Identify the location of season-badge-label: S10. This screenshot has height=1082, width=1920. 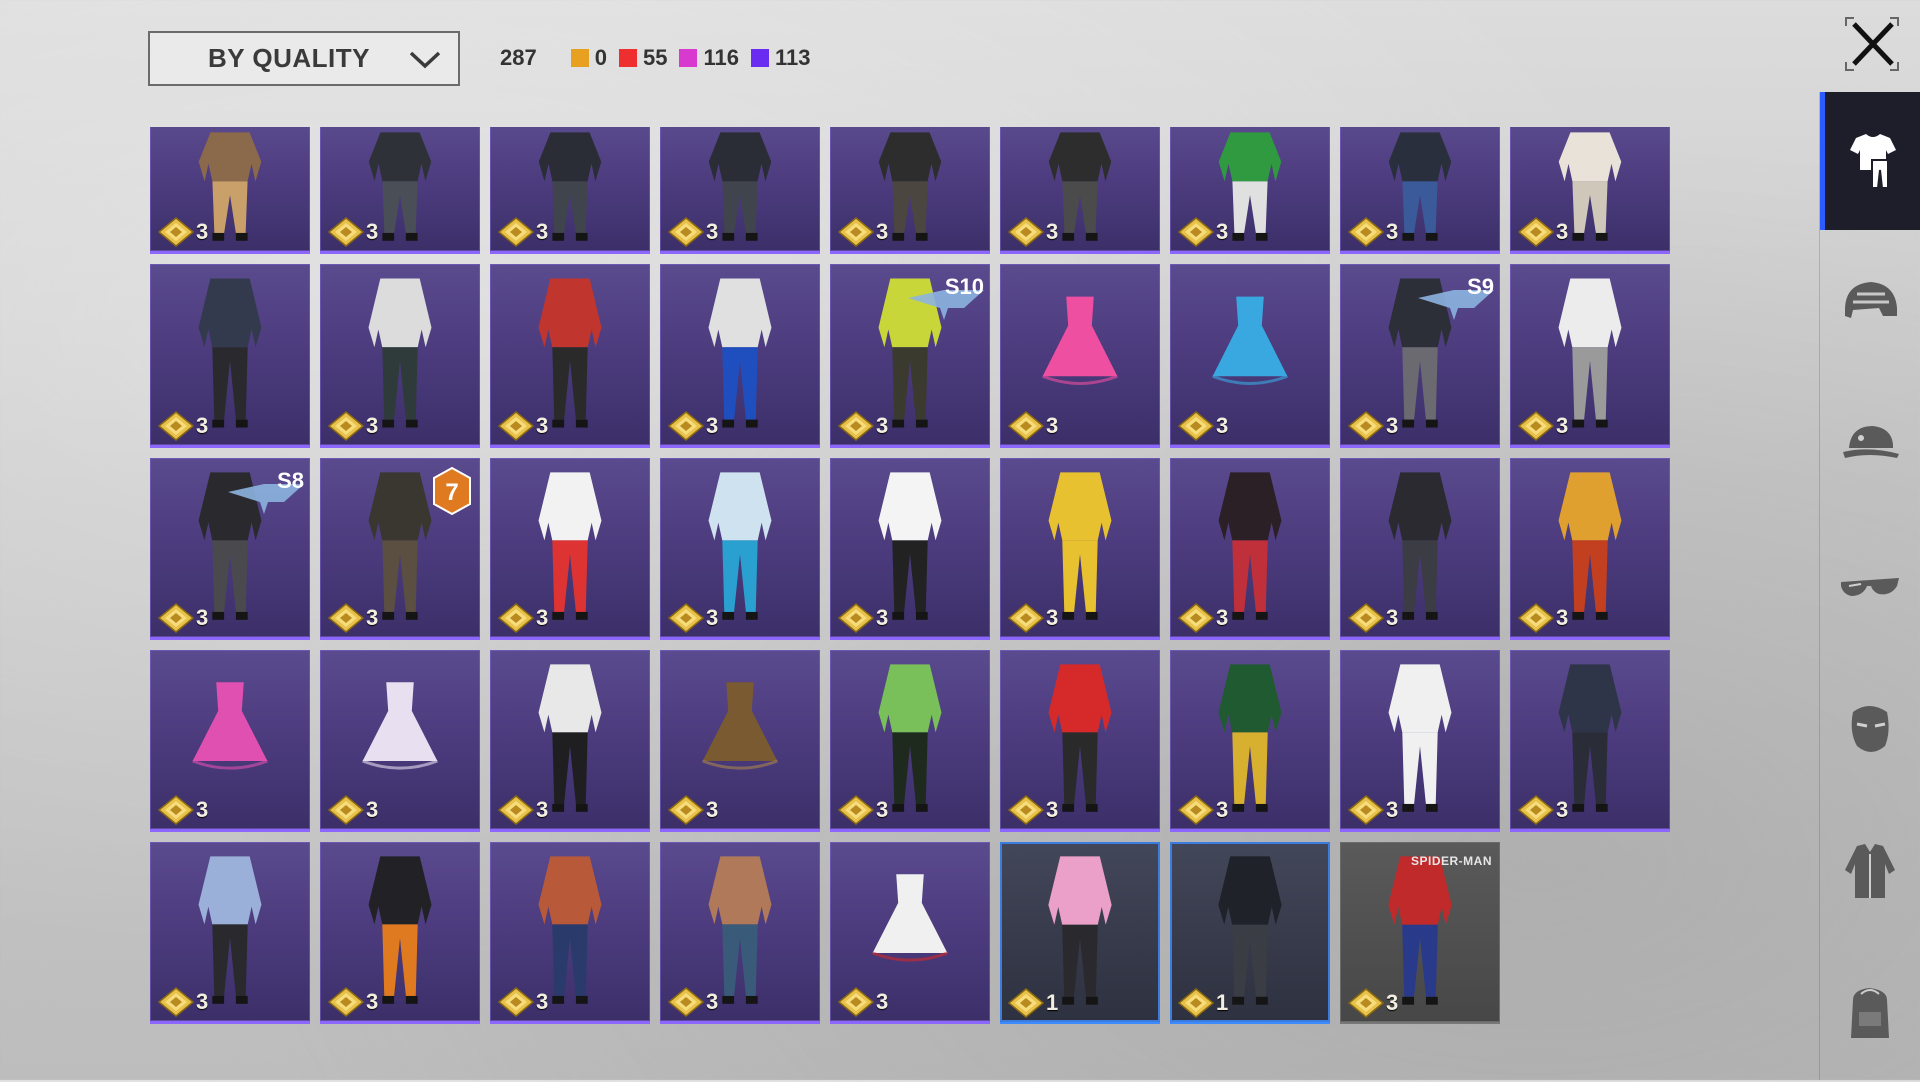
(964, 286).